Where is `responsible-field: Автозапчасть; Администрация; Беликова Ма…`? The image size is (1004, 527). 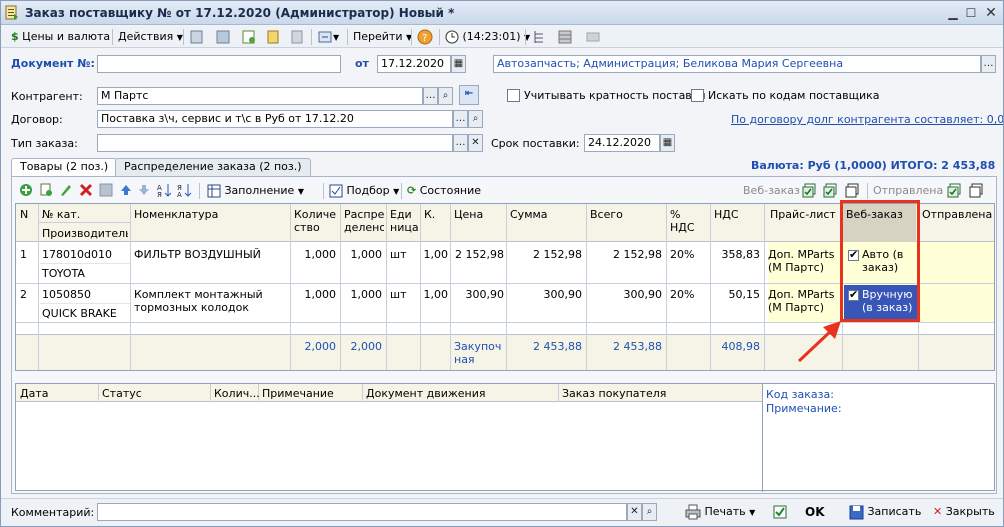 responsible-field: Автозапчасть; Администрация; Беликова Ма… is located at coordinates (737, 64).